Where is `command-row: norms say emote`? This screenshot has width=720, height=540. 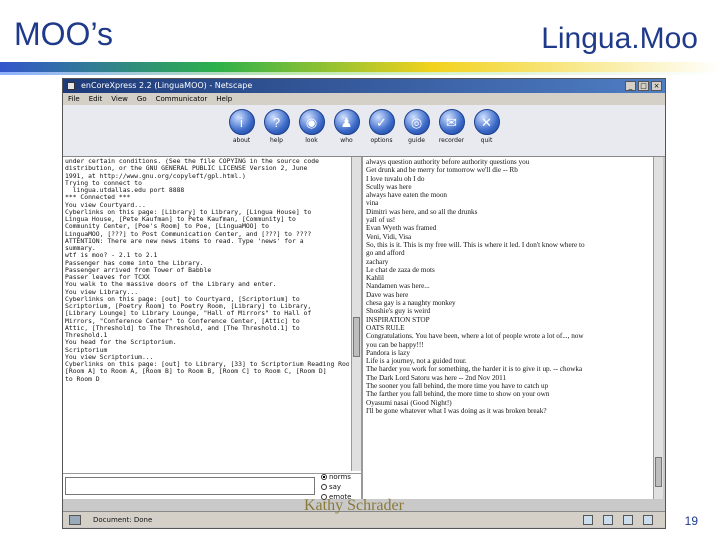
command-row: norms say emote is located at coordinates (212, 486).